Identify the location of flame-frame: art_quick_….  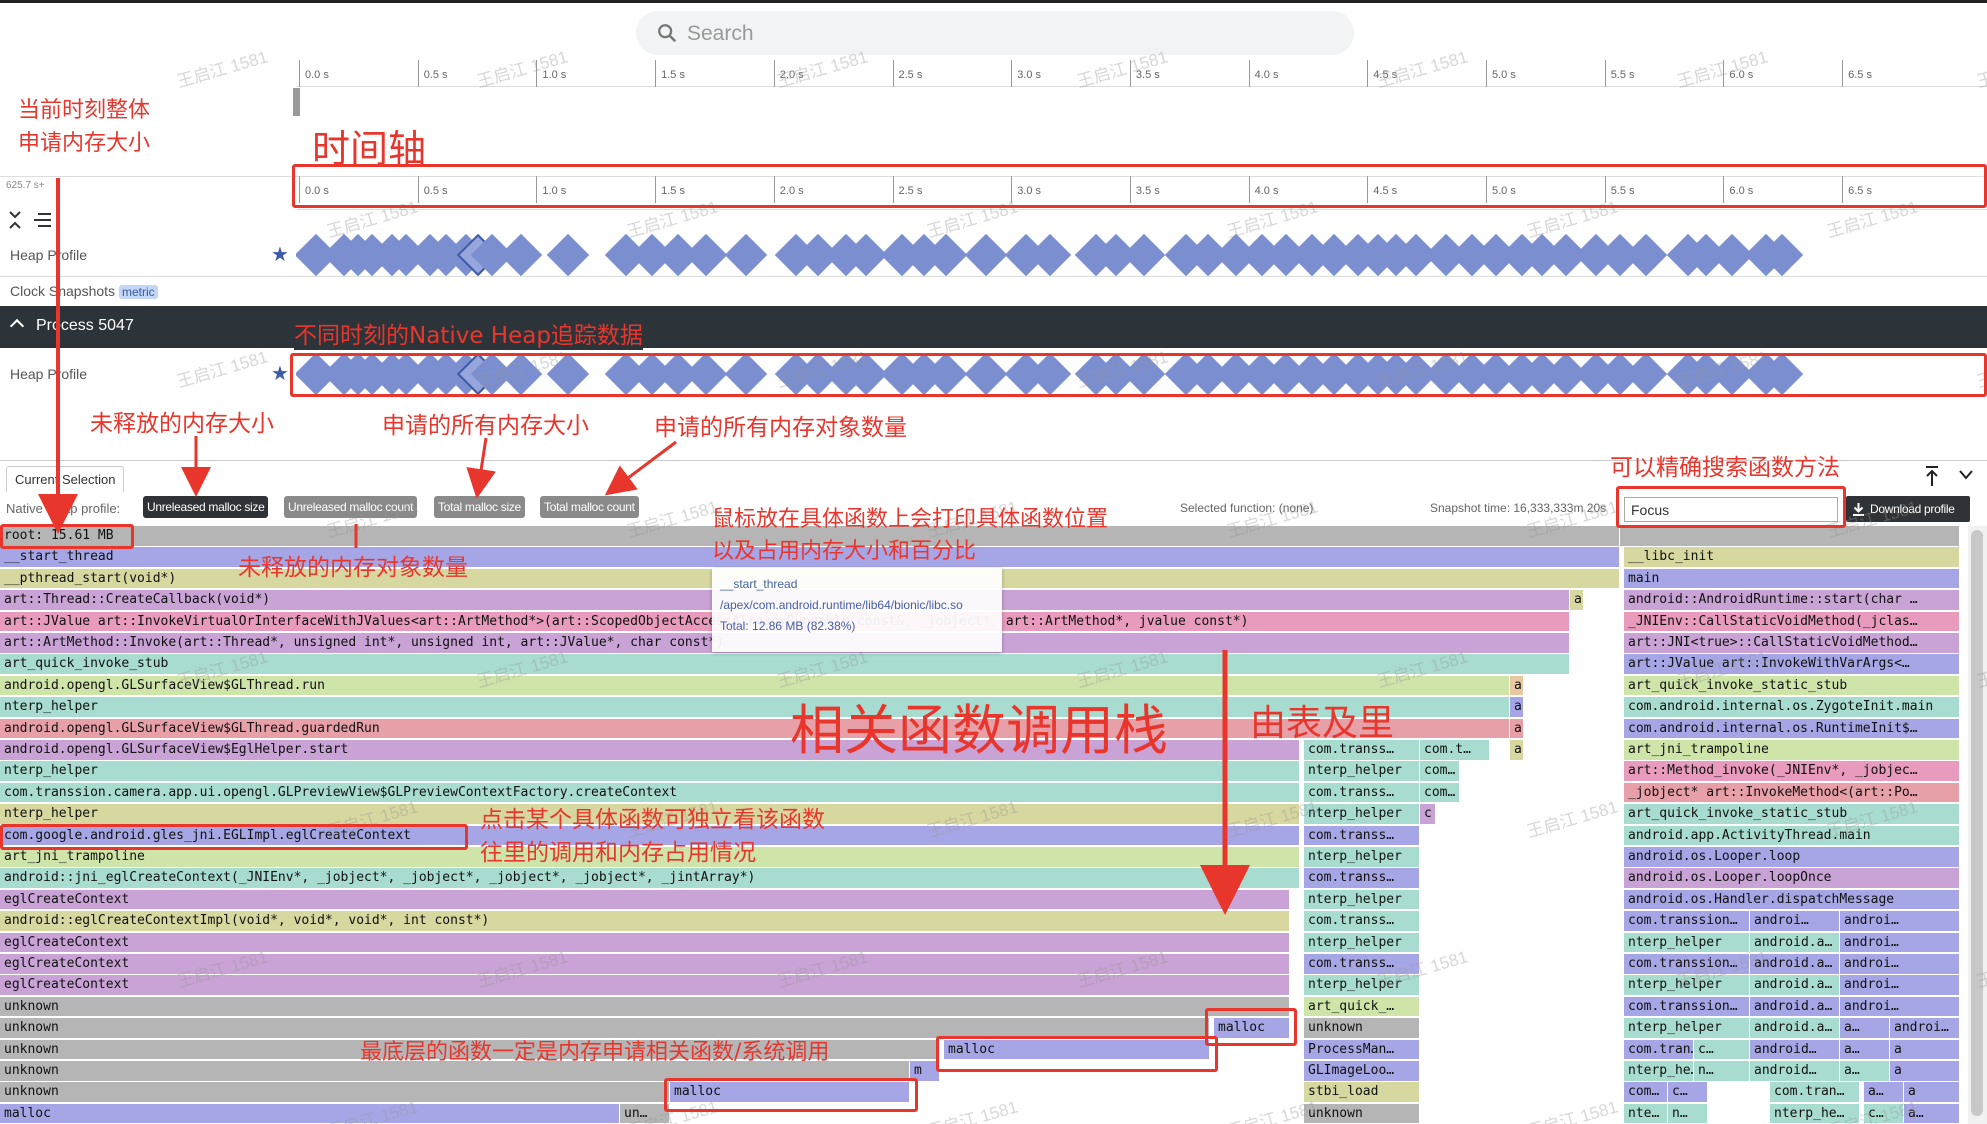
(1362, 1007).